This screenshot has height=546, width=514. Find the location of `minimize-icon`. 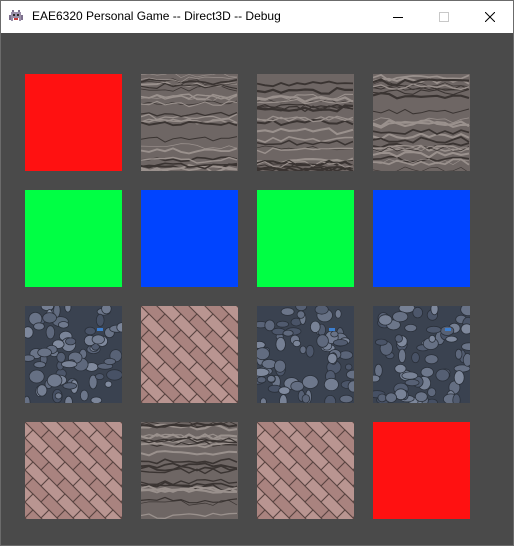

minimize-icon is located at coordinates (398, 17).